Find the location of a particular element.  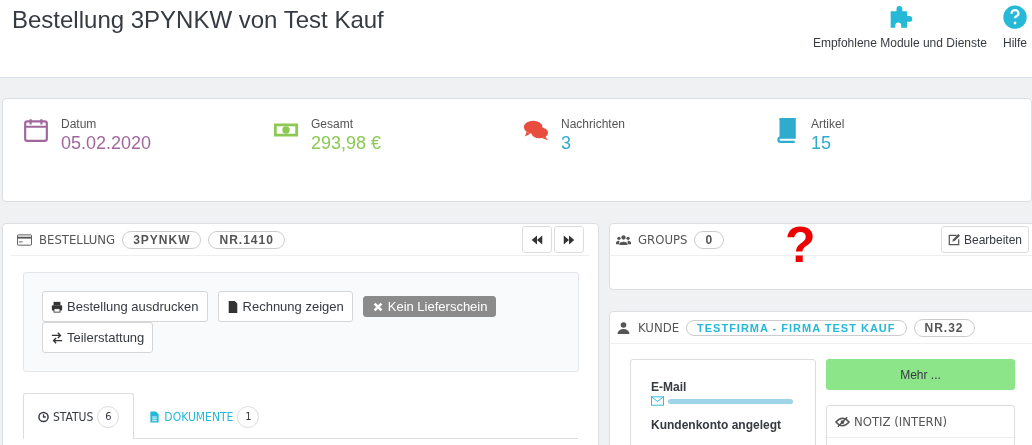

stat-value: 293,98 € is located at coordinates (346, 143).